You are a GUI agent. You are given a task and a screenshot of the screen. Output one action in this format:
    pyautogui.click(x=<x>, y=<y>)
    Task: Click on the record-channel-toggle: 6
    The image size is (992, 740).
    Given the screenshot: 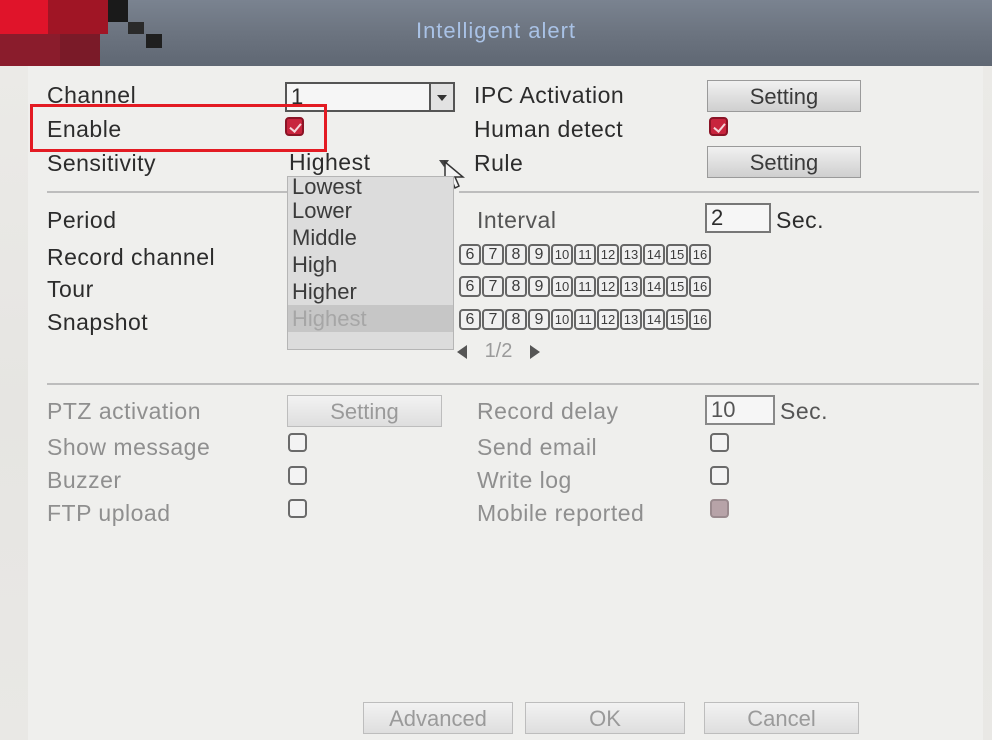 What is the action you would take?
    pyautogui.click(x=470, y=254)
    